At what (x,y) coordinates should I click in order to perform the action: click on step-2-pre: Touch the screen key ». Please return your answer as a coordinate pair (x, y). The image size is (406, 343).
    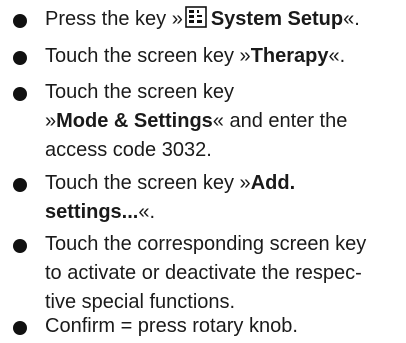
    Looking at the image, I should click on (148, 56).